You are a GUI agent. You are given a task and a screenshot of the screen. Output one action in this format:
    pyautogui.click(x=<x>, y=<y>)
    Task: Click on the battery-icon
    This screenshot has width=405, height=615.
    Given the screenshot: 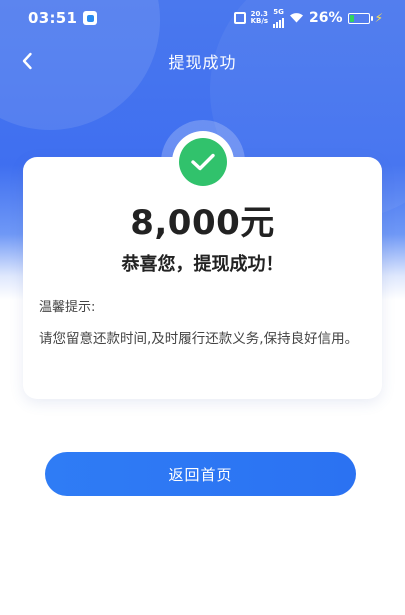 What is the action you would take?
    pyautogui.click(x=360, y=18)
    